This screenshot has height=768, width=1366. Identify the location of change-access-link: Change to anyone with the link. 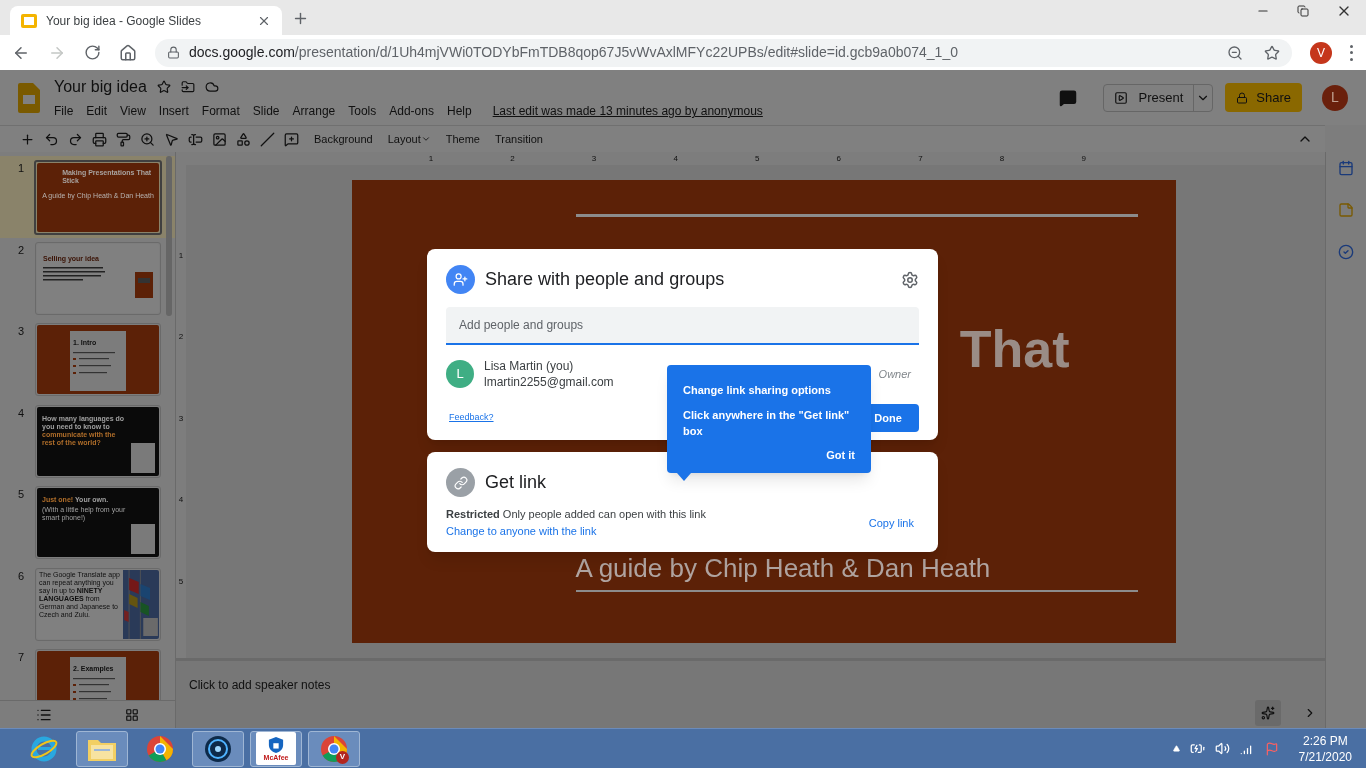
(576, 531).